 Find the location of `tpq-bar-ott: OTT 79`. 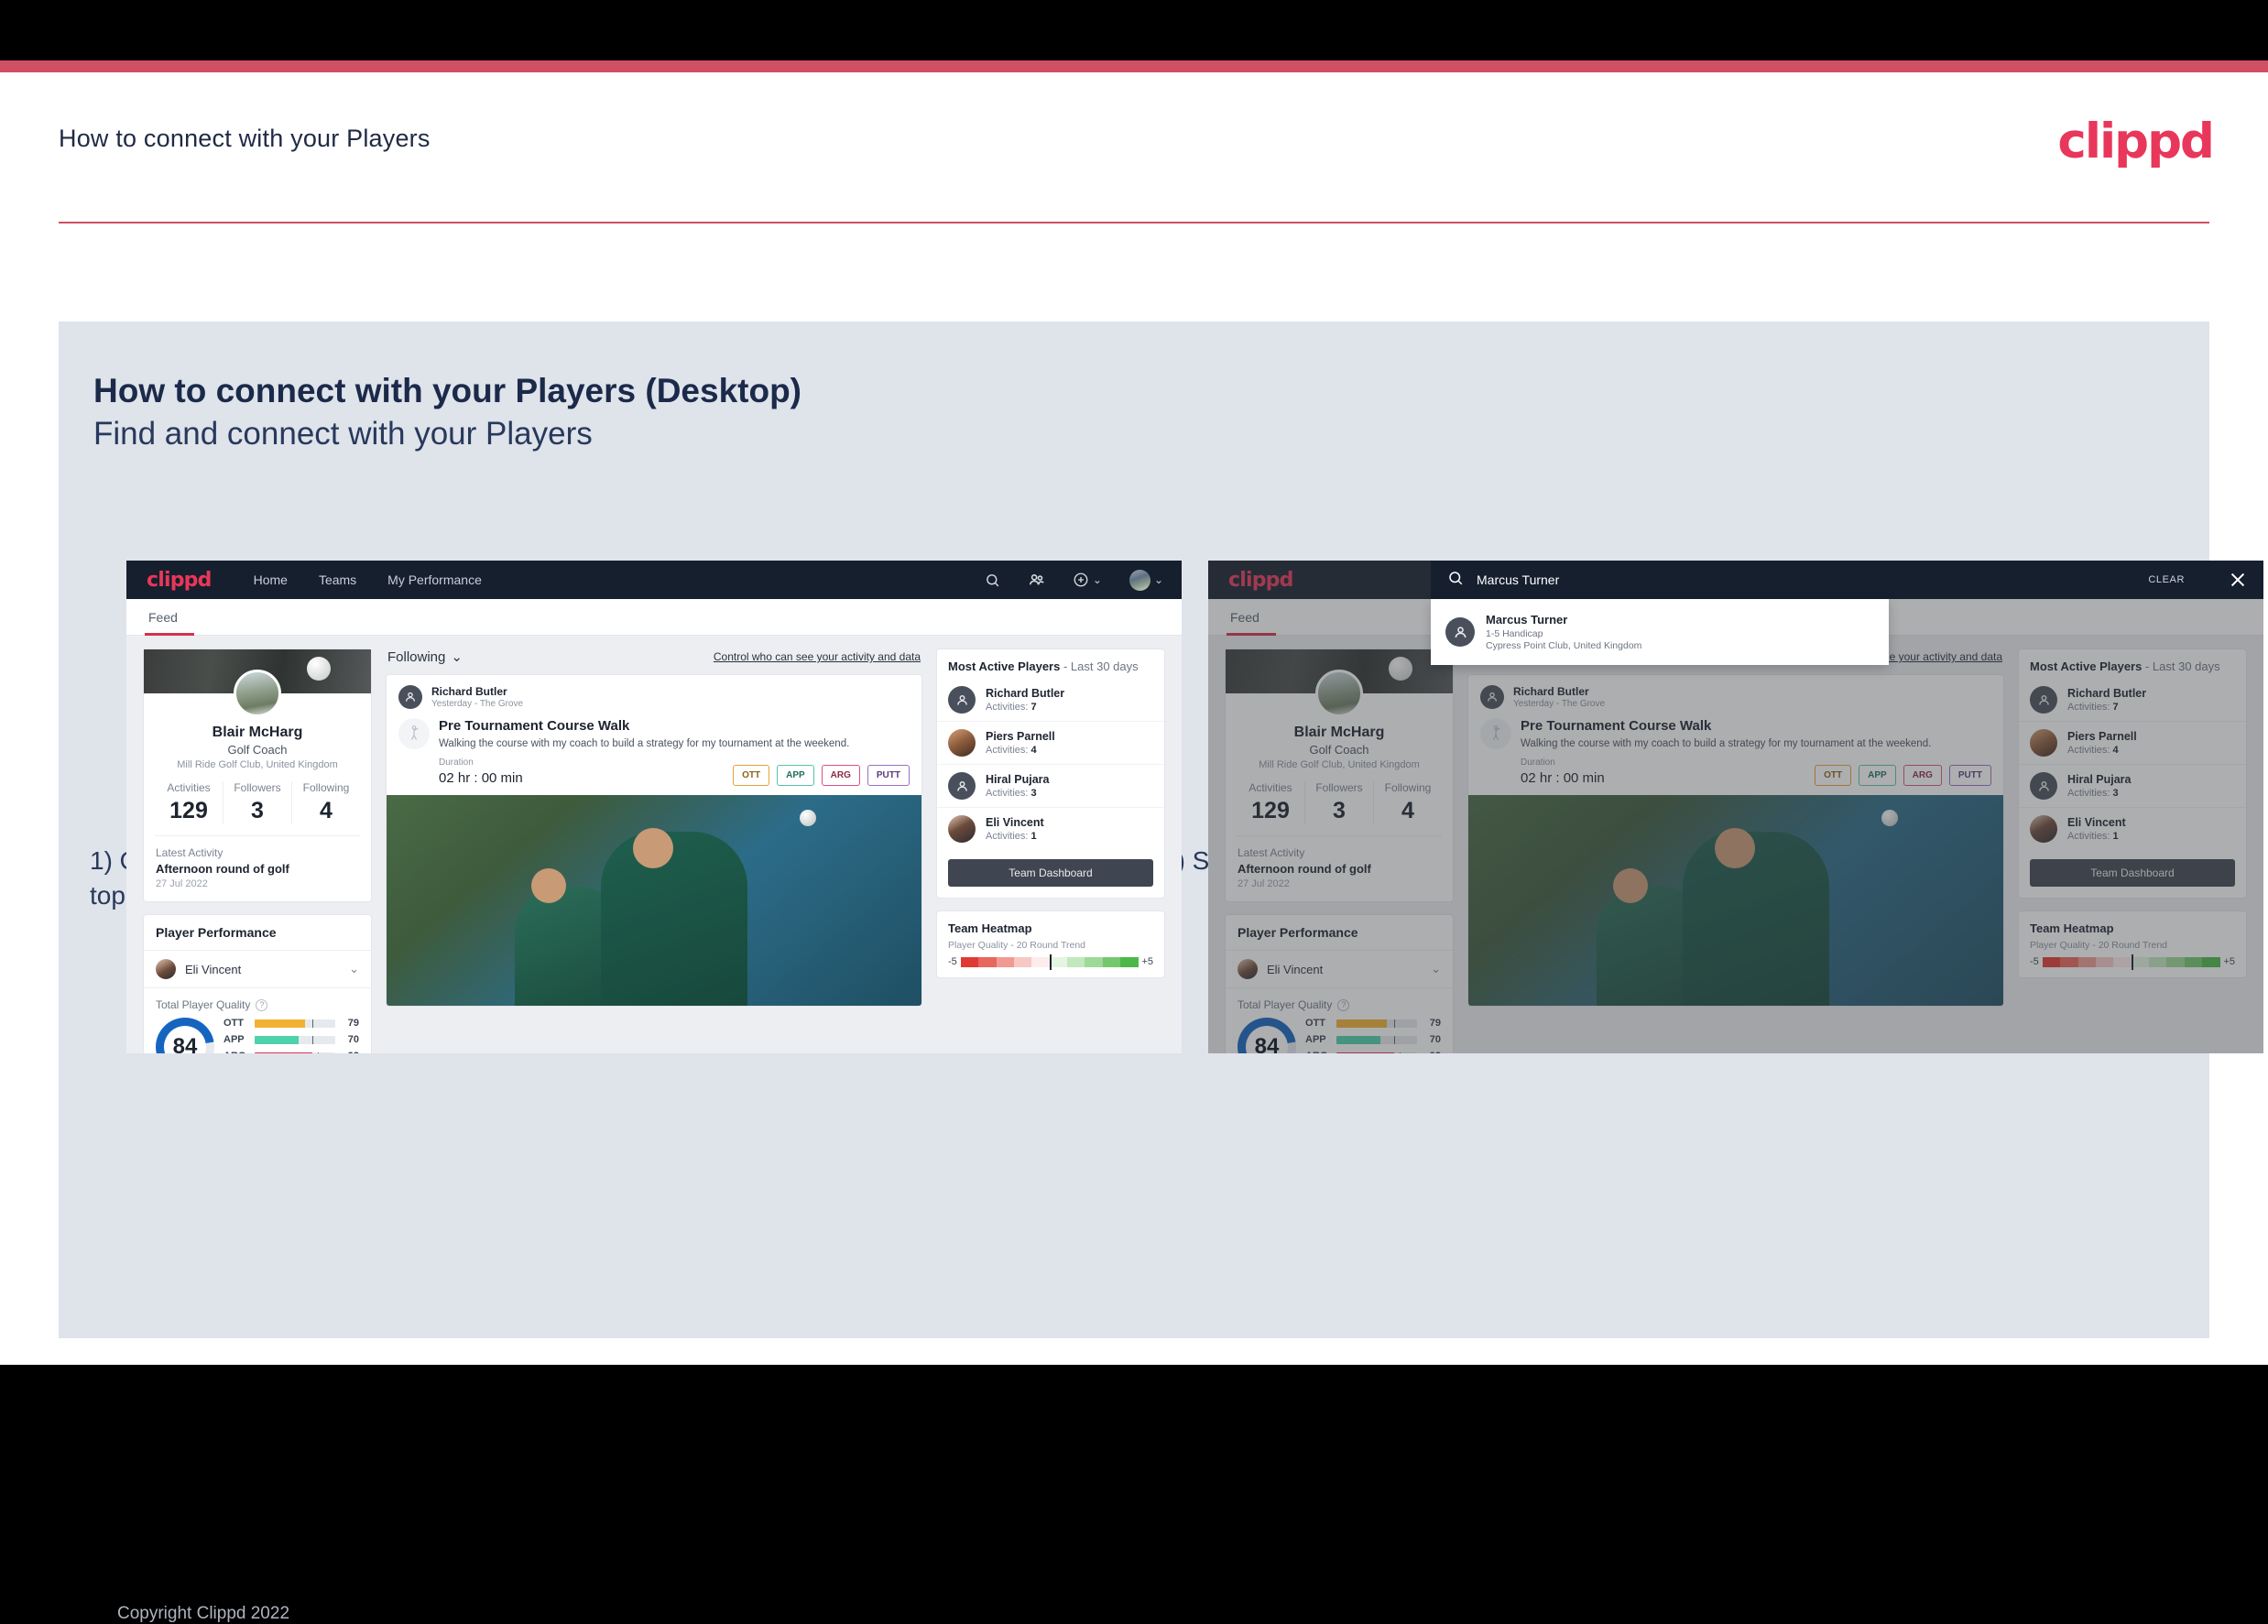

tpq-bar-ott: OTT 79 is located at coordinates (291, 1023).